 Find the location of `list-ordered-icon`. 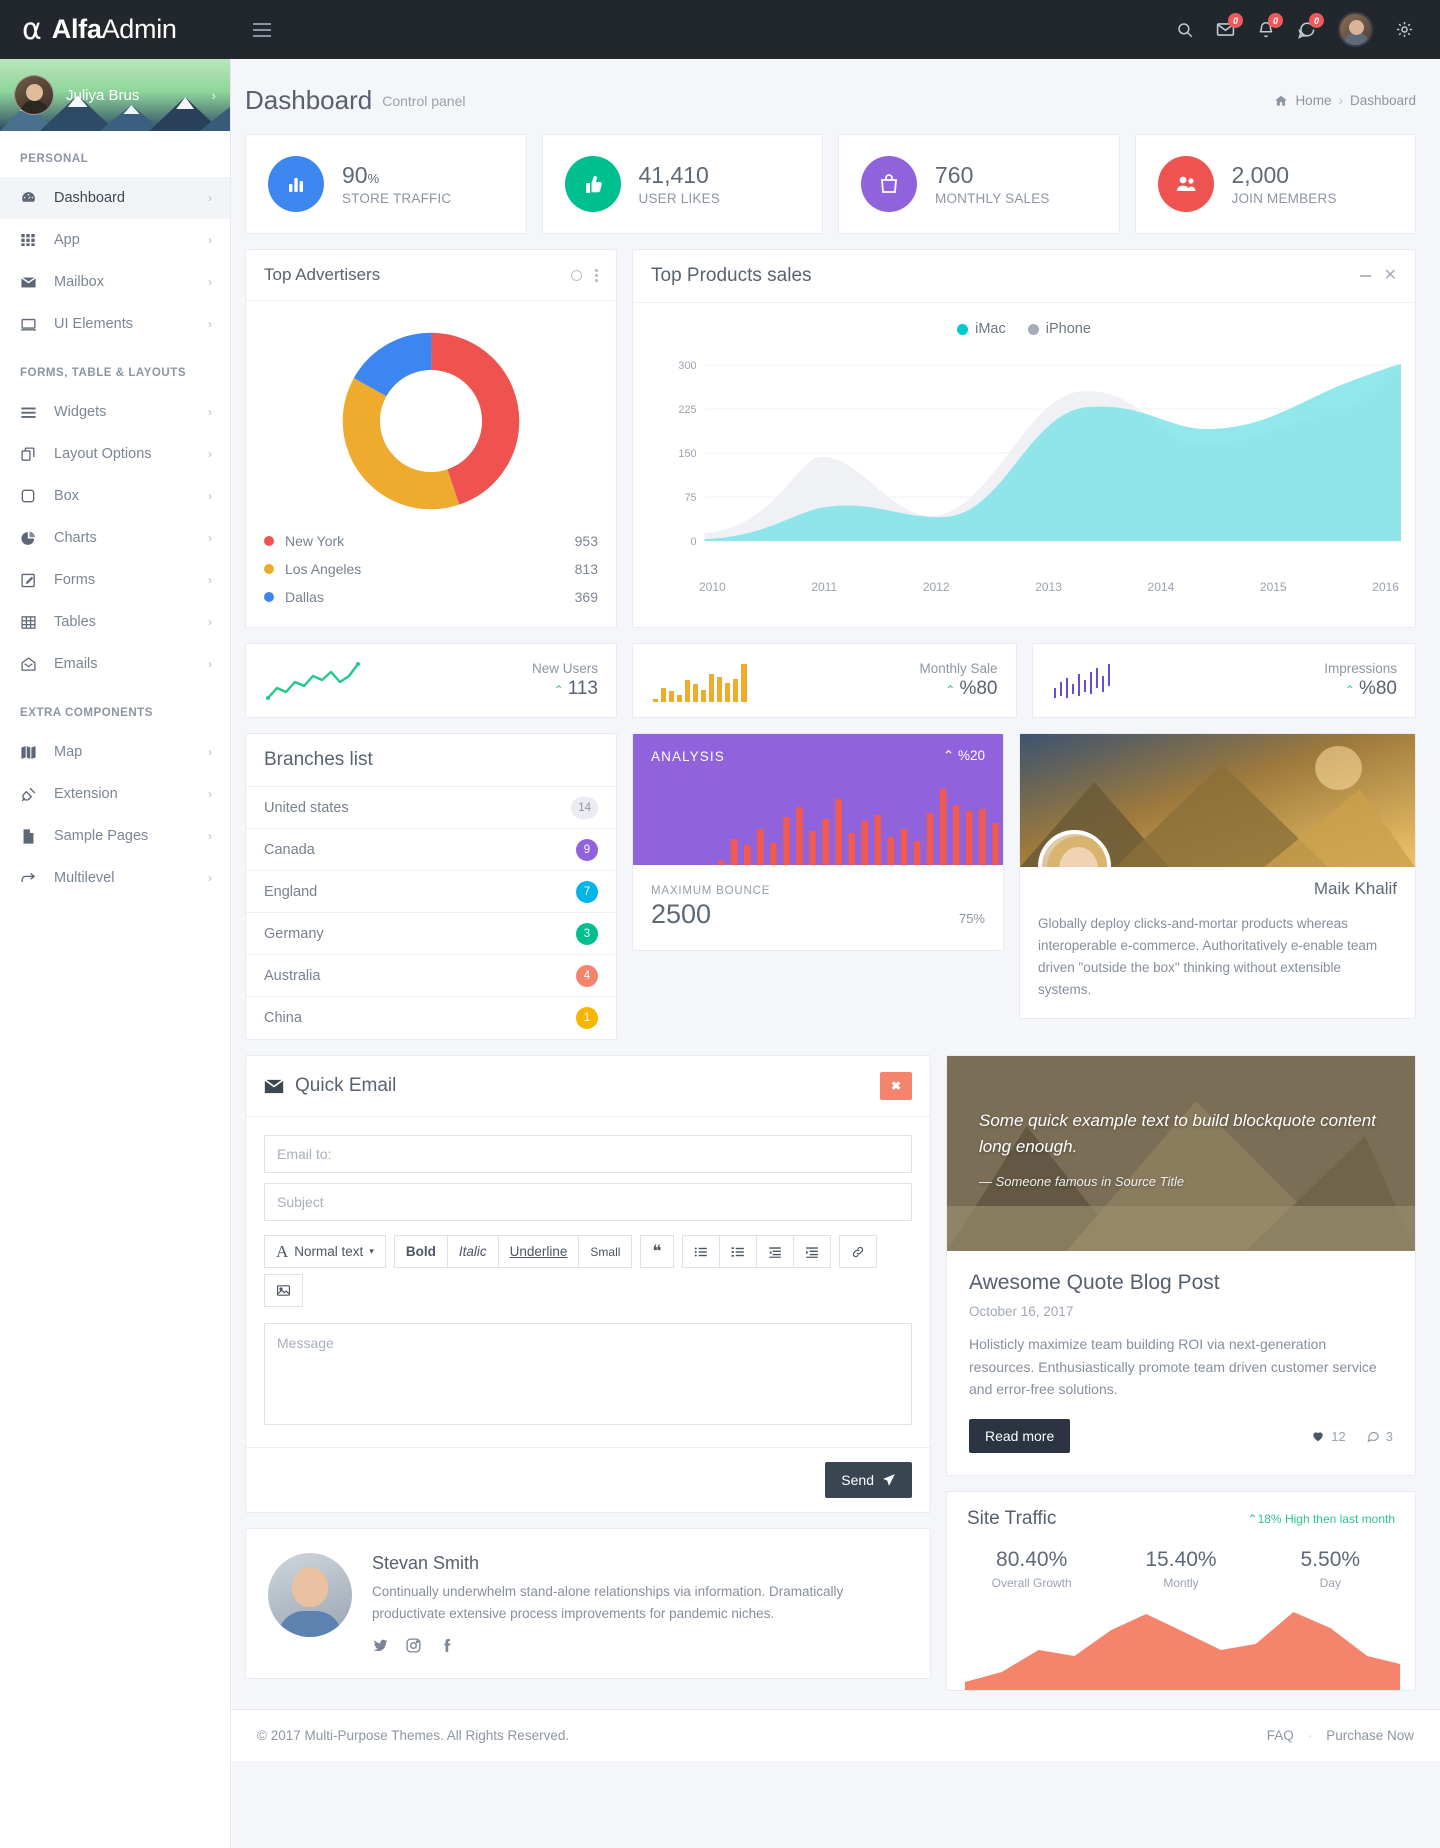

list-ordered-icon is located at coordinates (737, 1251).